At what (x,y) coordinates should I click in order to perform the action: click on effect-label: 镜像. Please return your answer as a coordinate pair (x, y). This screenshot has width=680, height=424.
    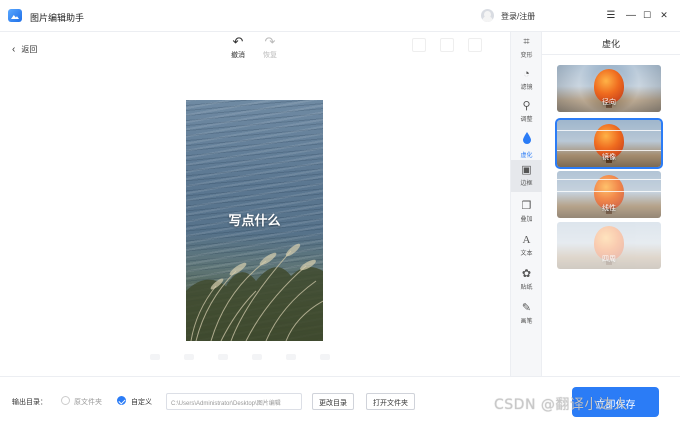
    Looking at the image, I should click on (609, 157).